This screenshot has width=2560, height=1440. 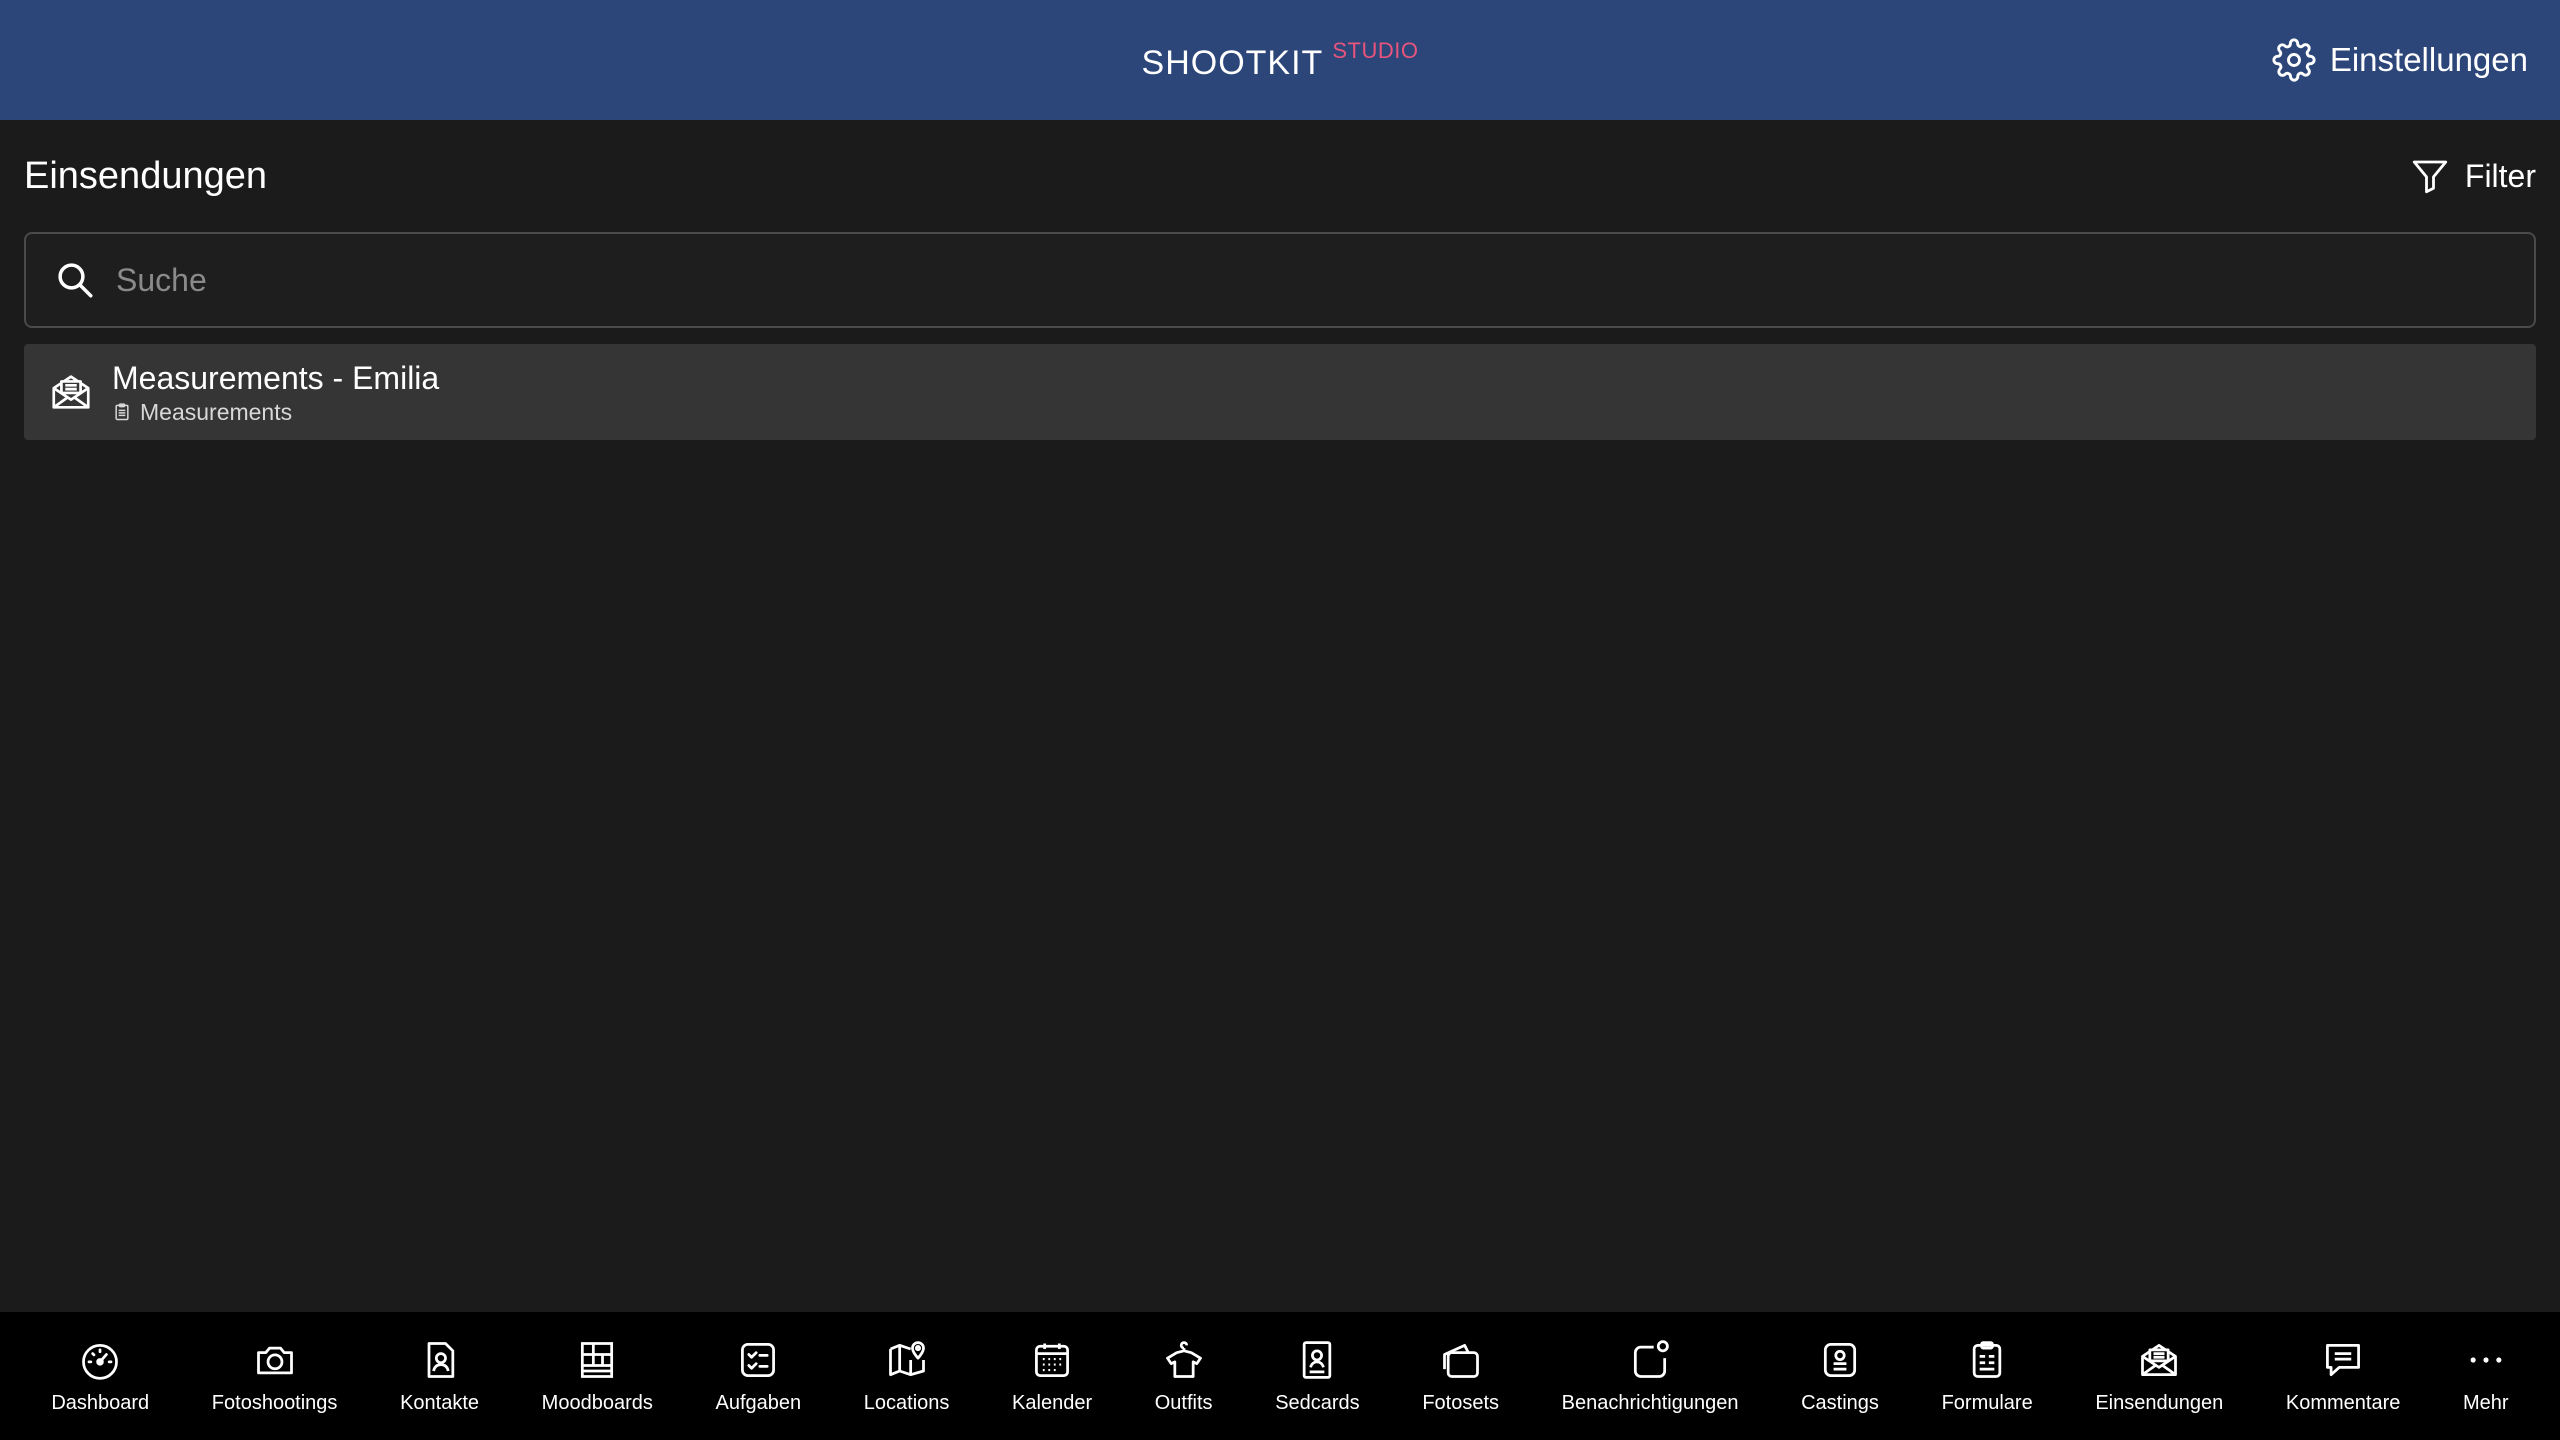 I want to click on more-dots-icon, so click(x=2486, y=1359).